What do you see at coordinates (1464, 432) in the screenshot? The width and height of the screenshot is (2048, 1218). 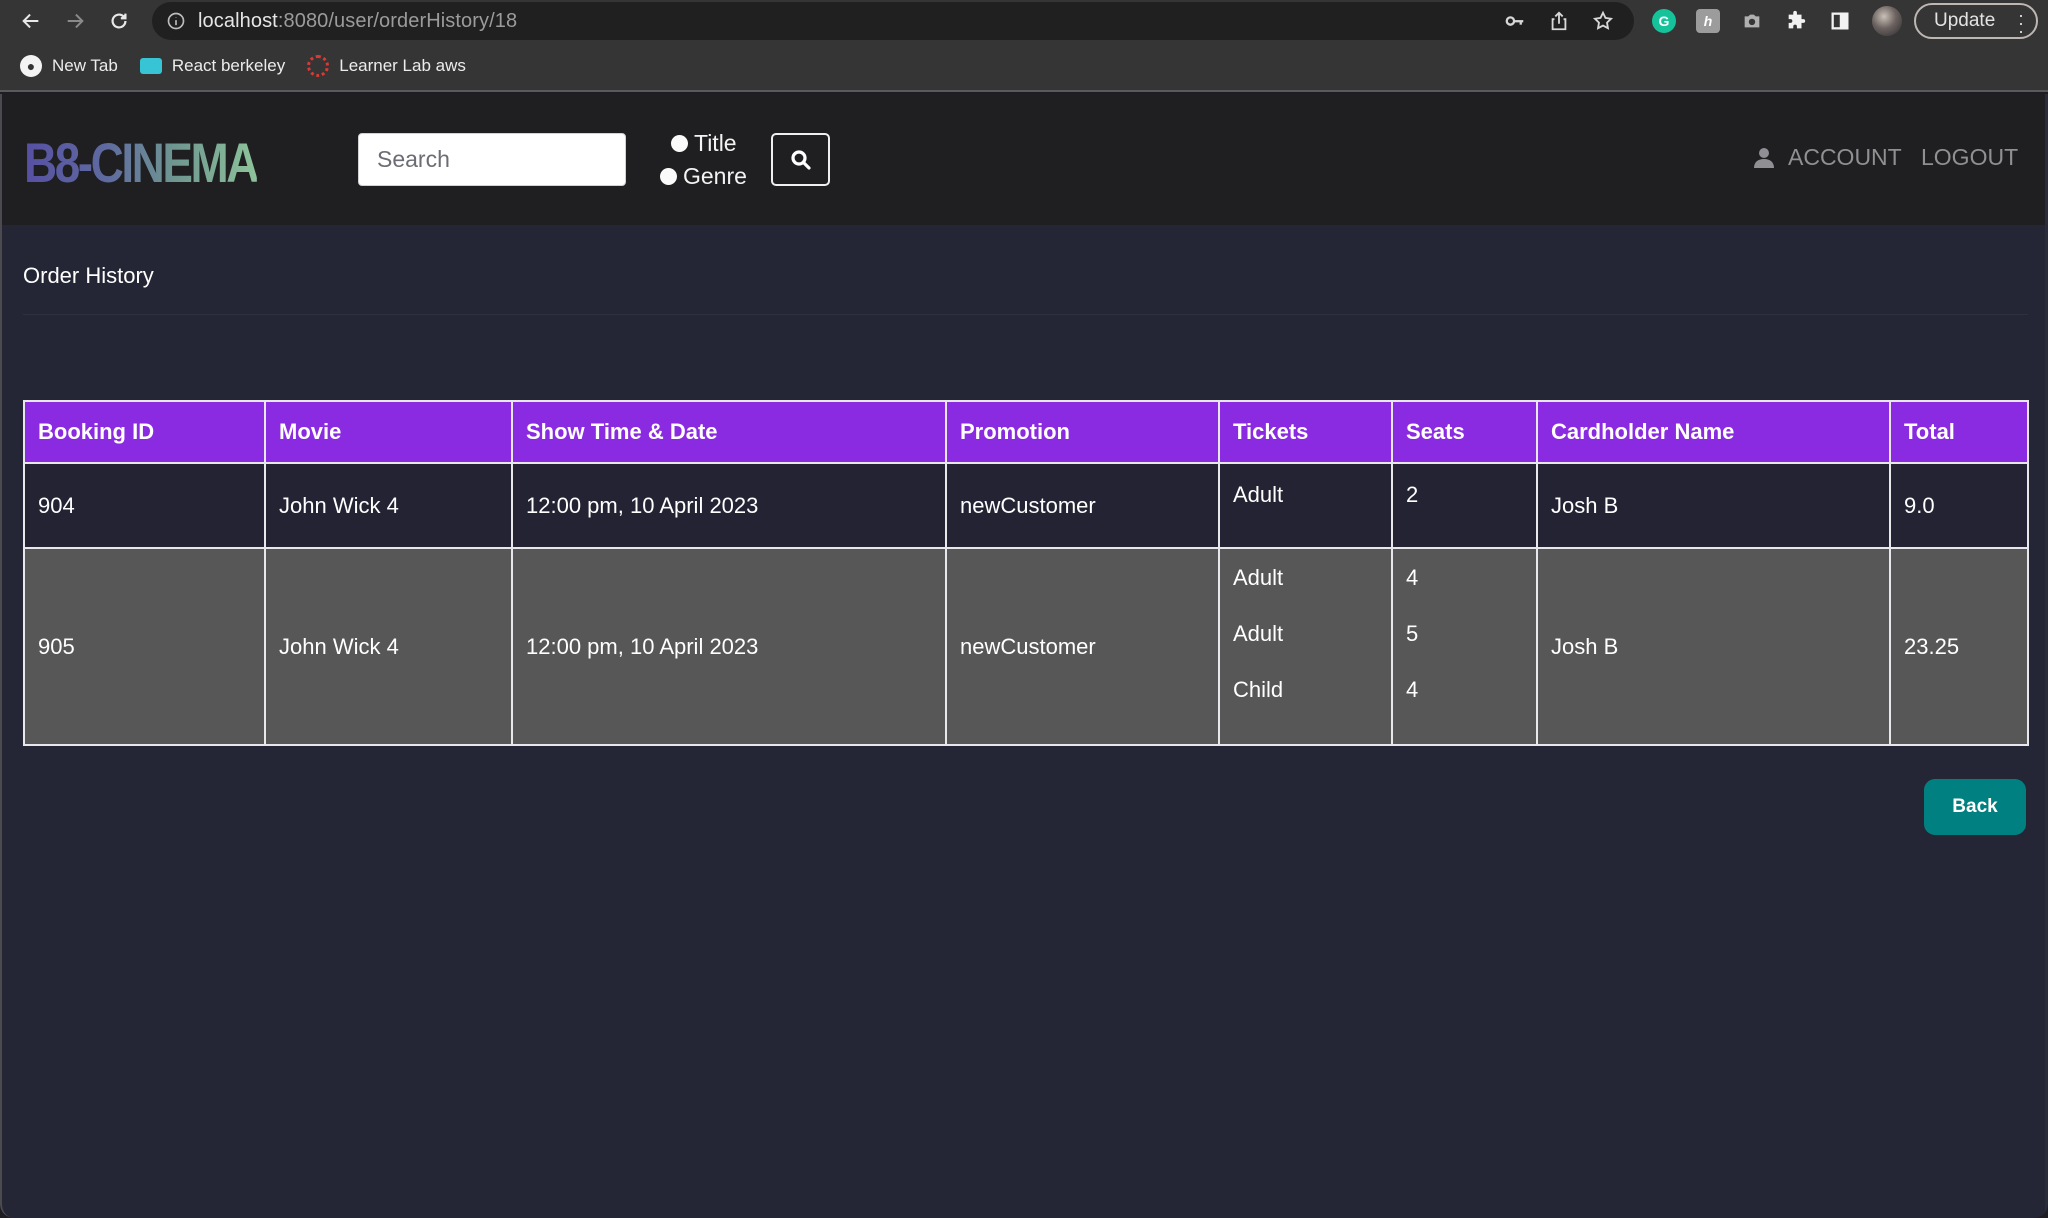 I see `column-header: Seats` at bounding box center [1464, 432].